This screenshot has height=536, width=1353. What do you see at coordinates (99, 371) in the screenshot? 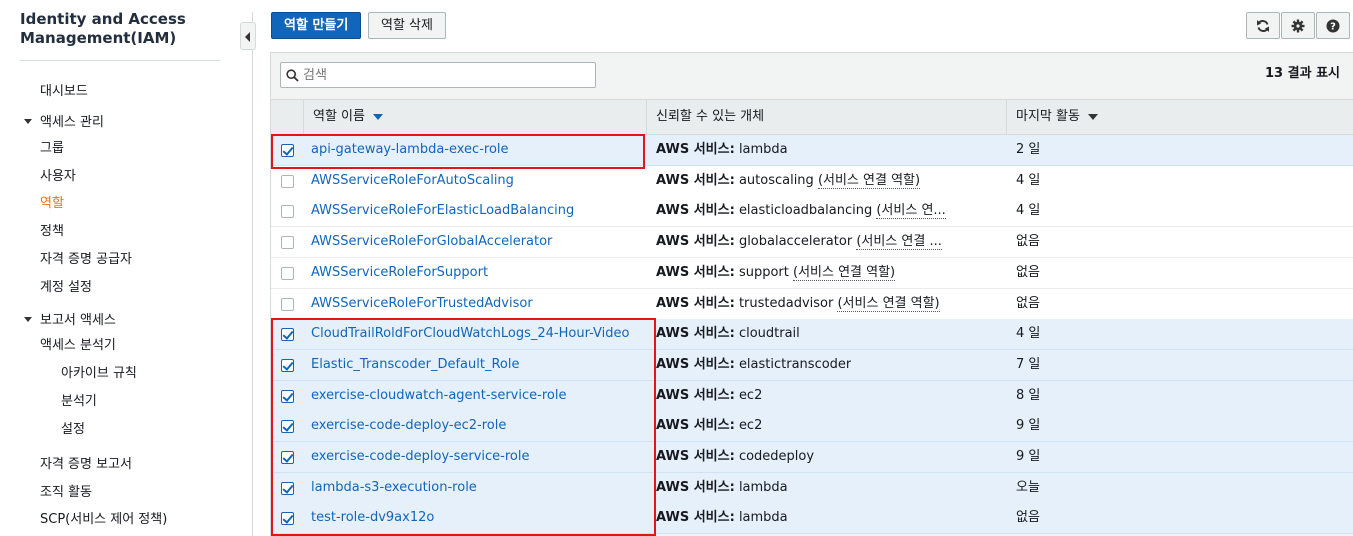
I see `sidebar-item-archive-rules: 아카이브 규칙` at bounding box center [99, 371].